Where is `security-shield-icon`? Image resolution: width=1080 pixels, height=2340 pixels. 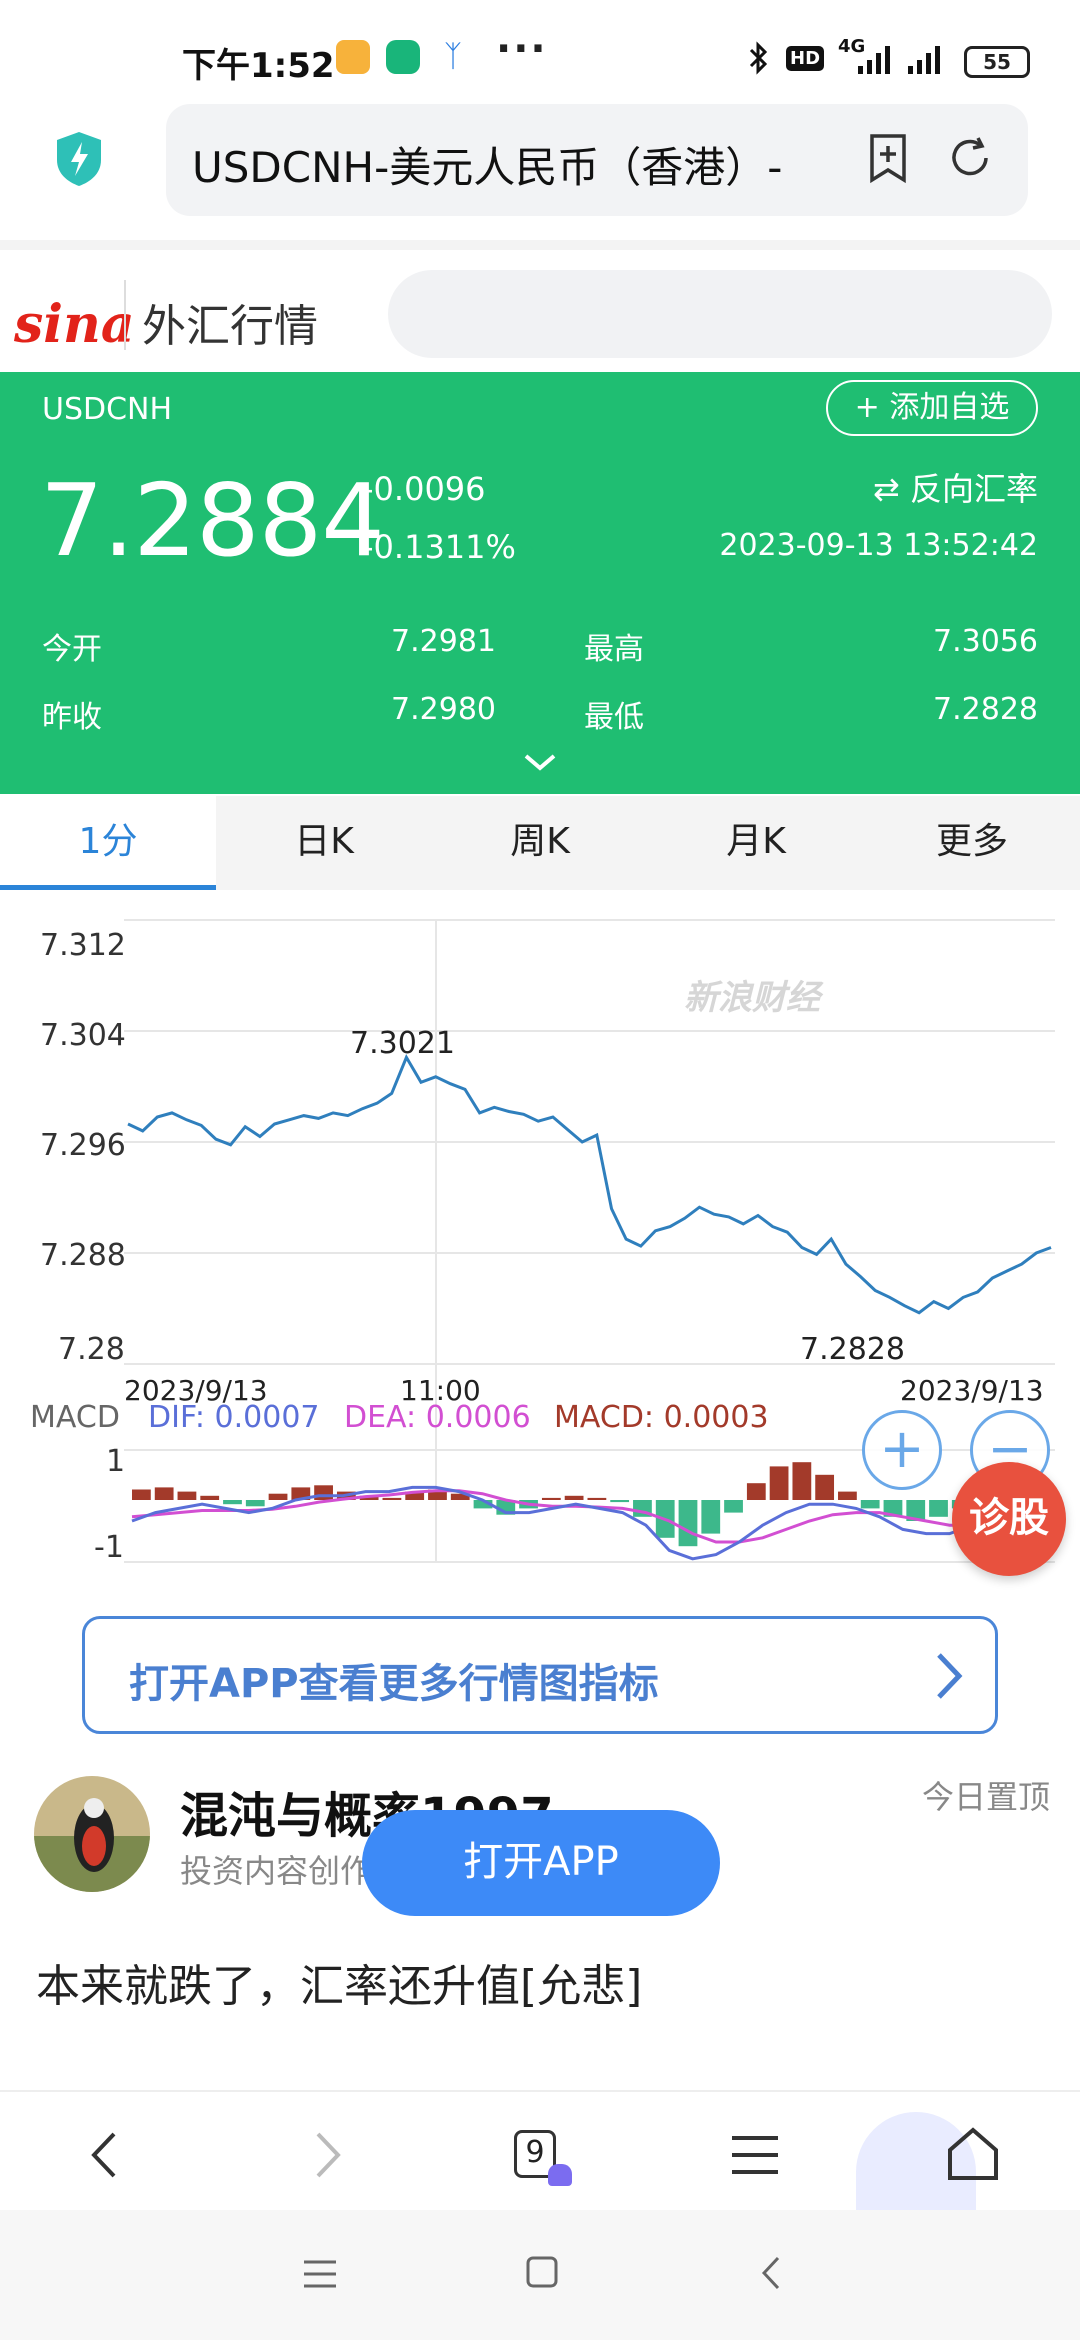 security-shield-icon is located at coordinates (79, 159).